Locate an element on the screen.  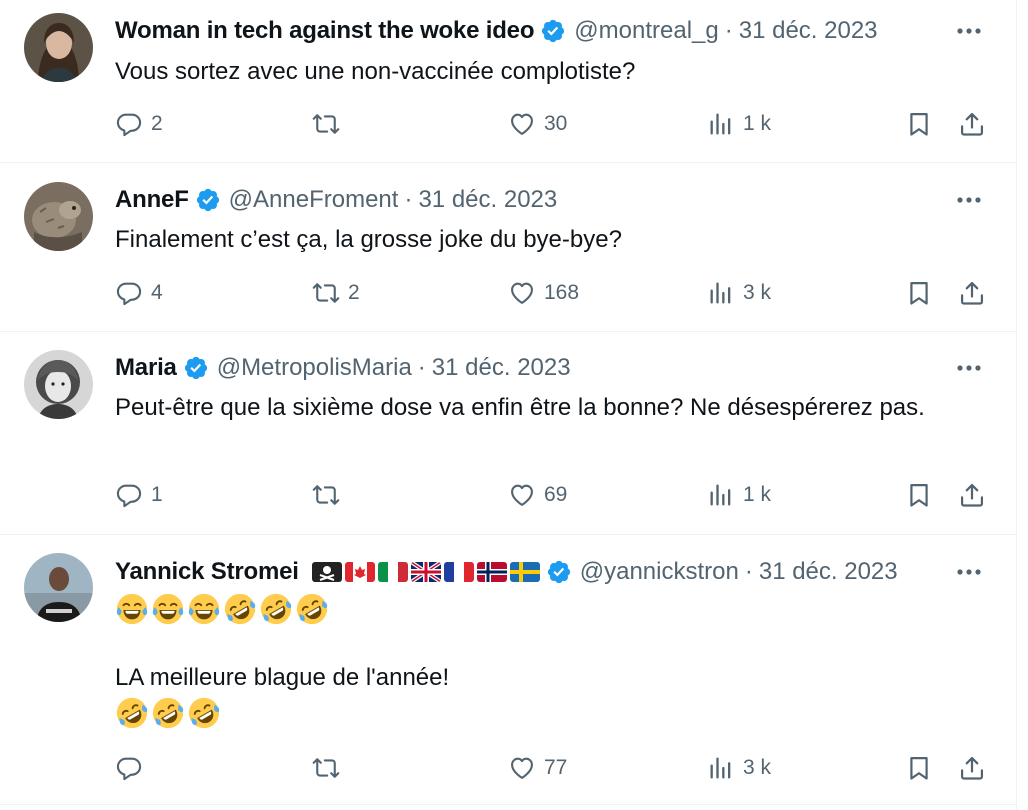
like-count: 69 is located at coordinates (556, 494).